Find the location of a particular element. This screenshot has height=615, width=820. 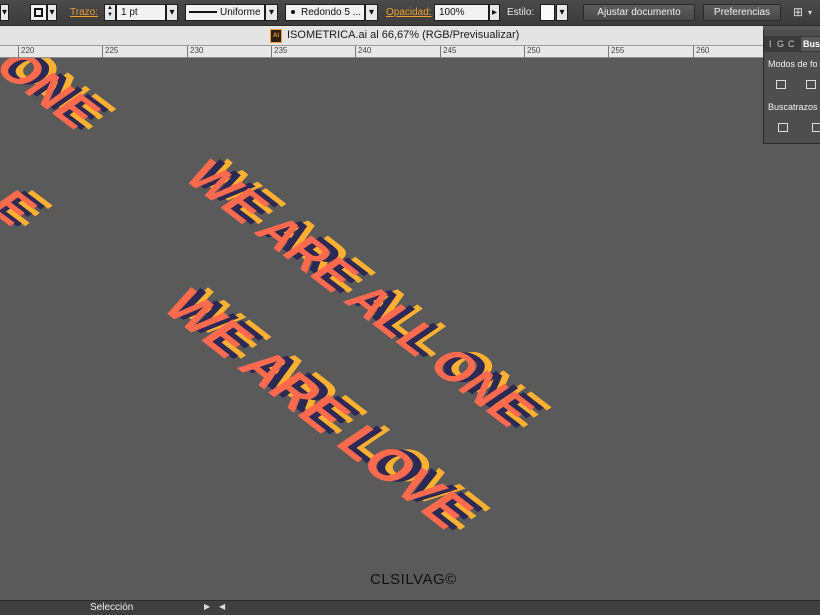

panel-tab-1: I is located at coordinates (770, 44).